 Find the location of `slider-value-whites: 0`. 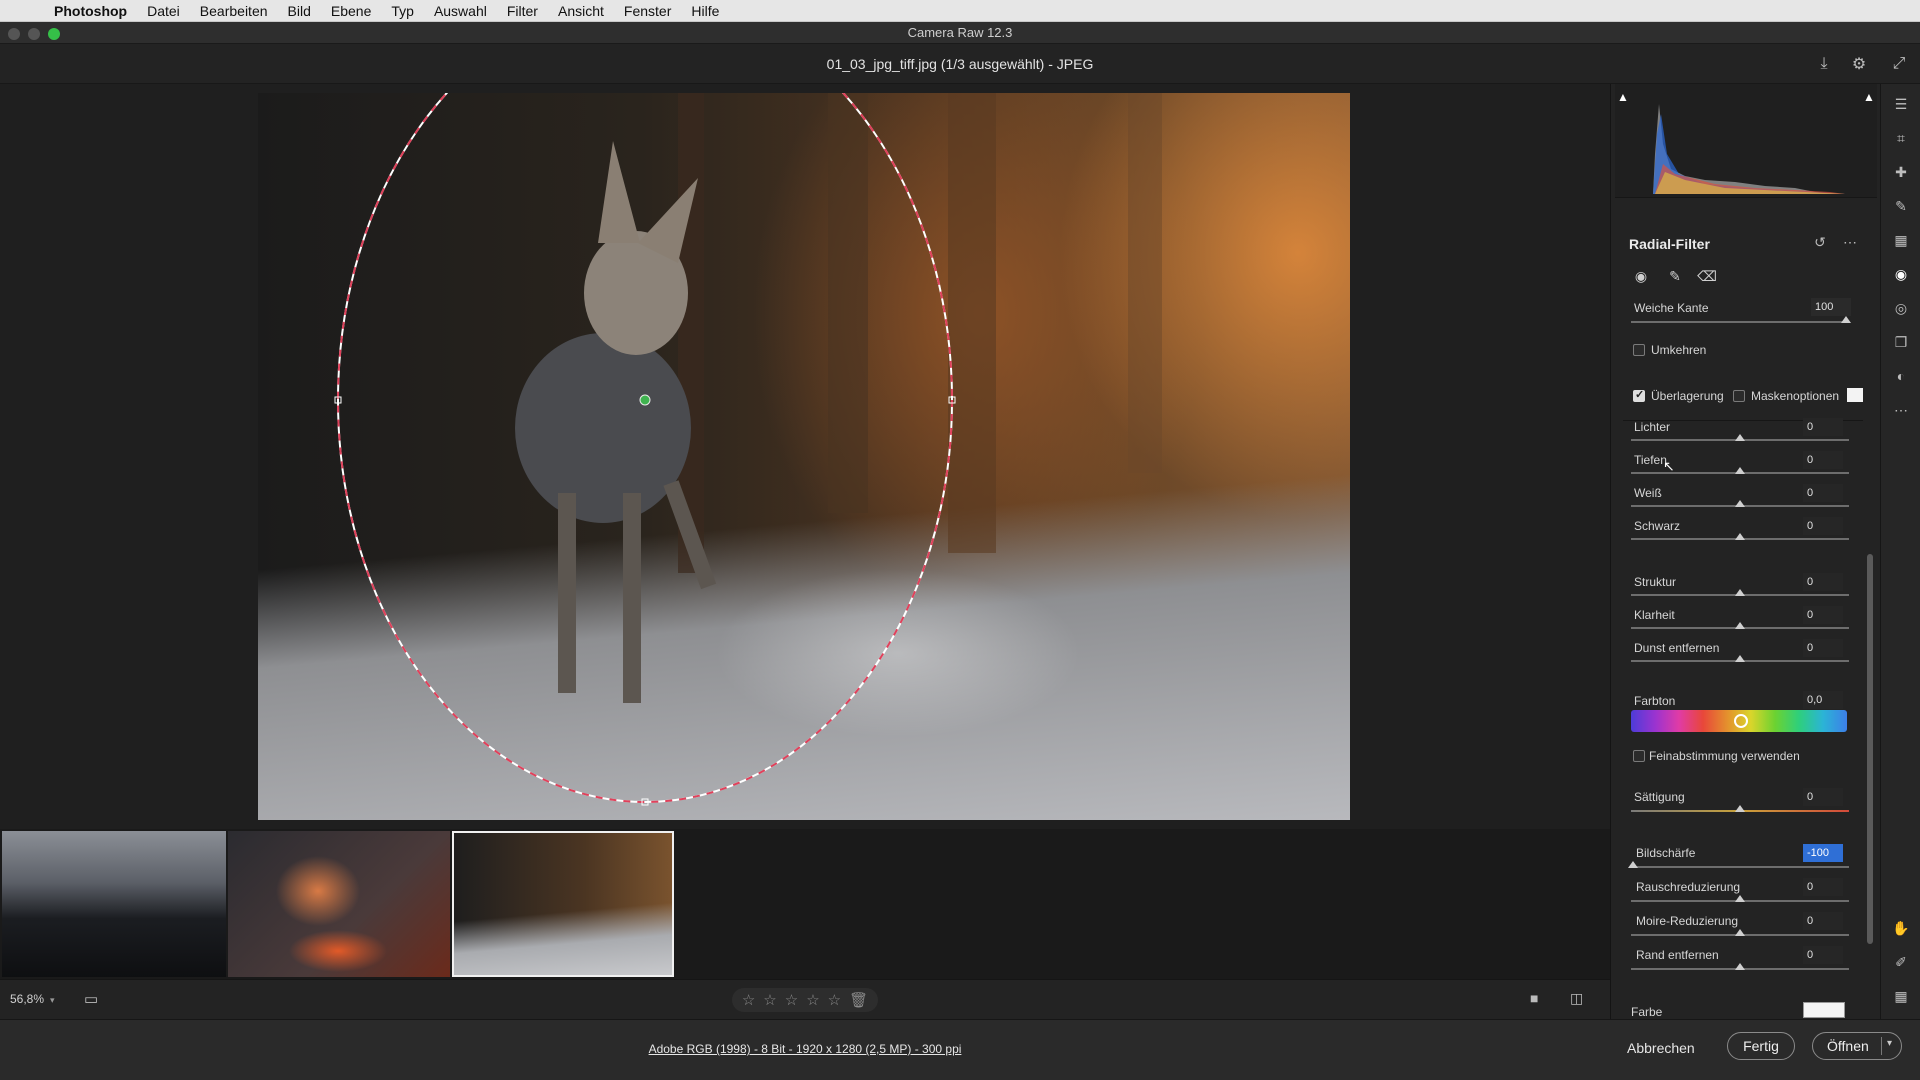

slider-value-whites: 0 is located at coordinates (1823, 493).